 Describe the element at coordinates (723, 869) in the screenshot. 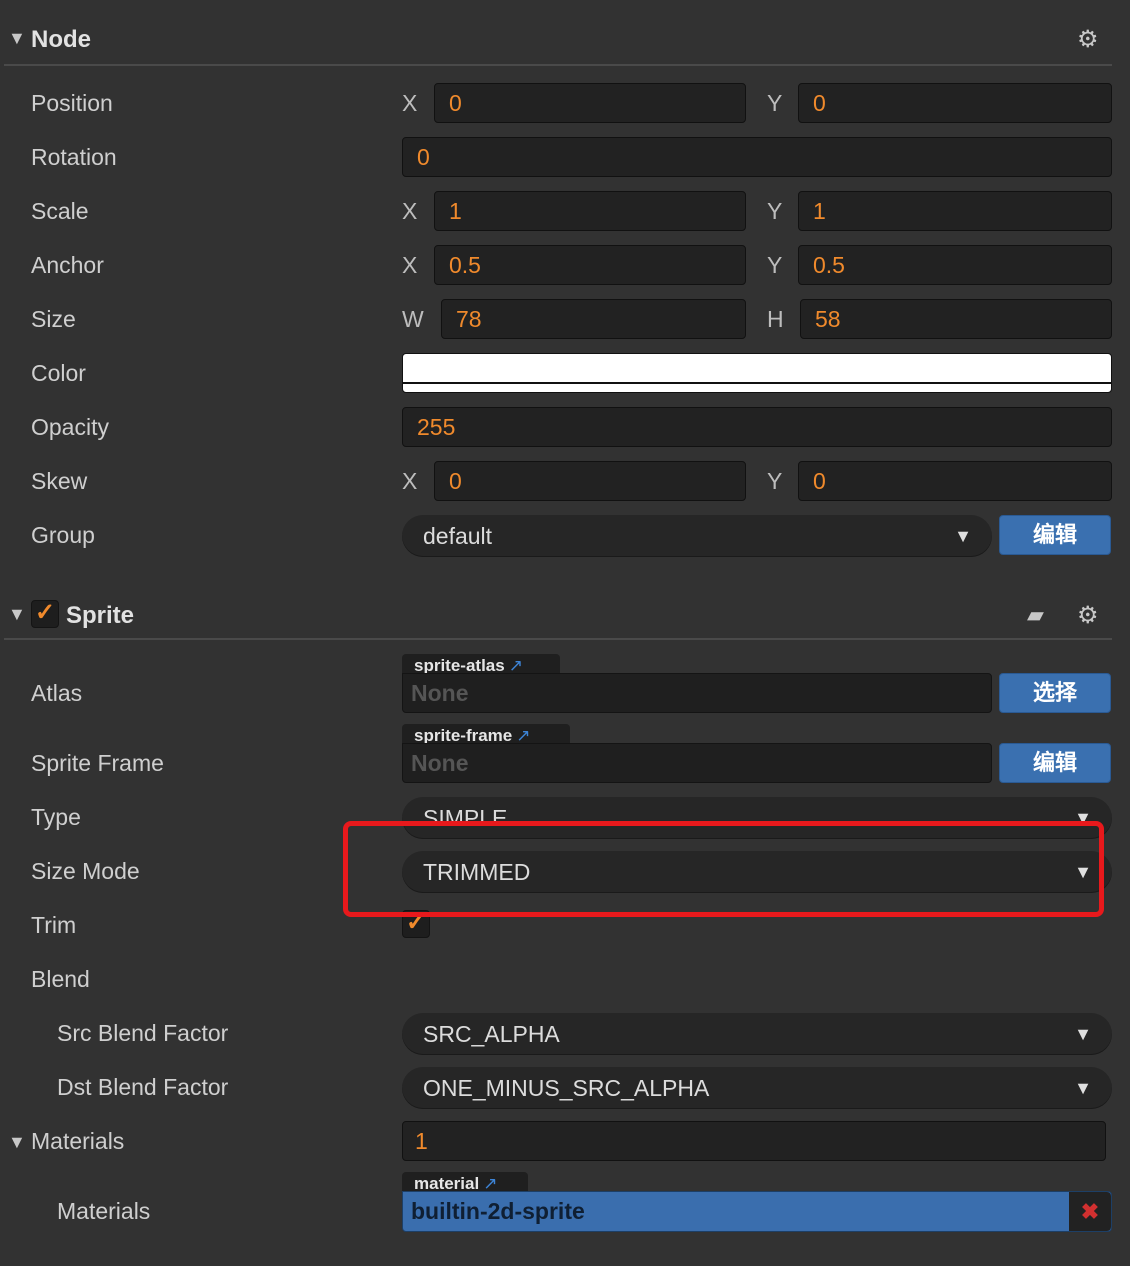

I see `highlight-box` at that location.